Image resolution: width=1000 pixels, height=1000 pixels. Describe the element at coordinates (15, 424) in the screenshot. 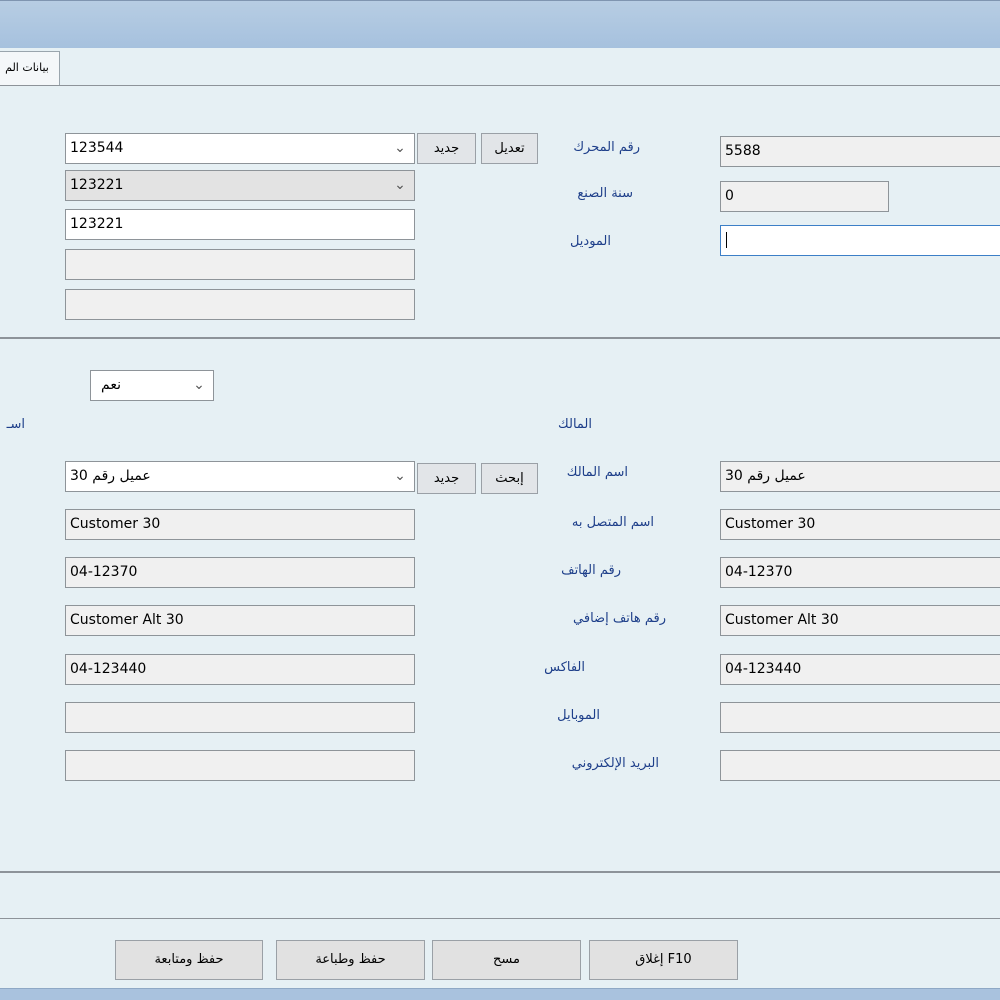

I see `partial-name-label: اسـ` at that location.